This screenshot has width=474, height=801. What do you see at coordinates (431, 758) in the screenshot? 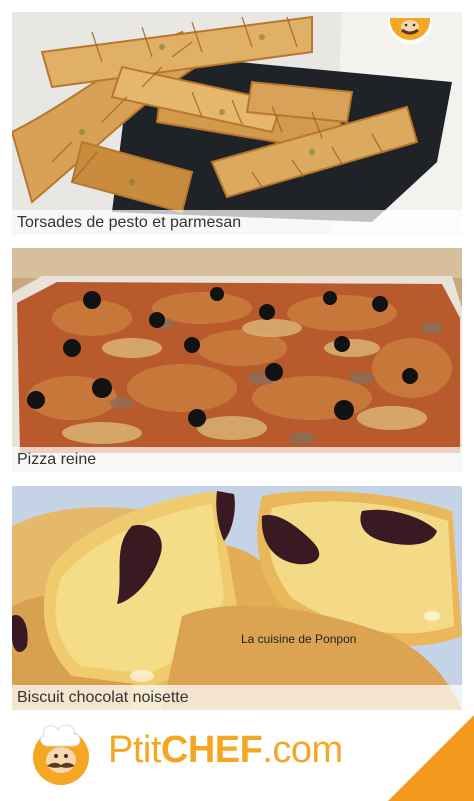
I see `corner-accent` at bounding box center [431, 758].